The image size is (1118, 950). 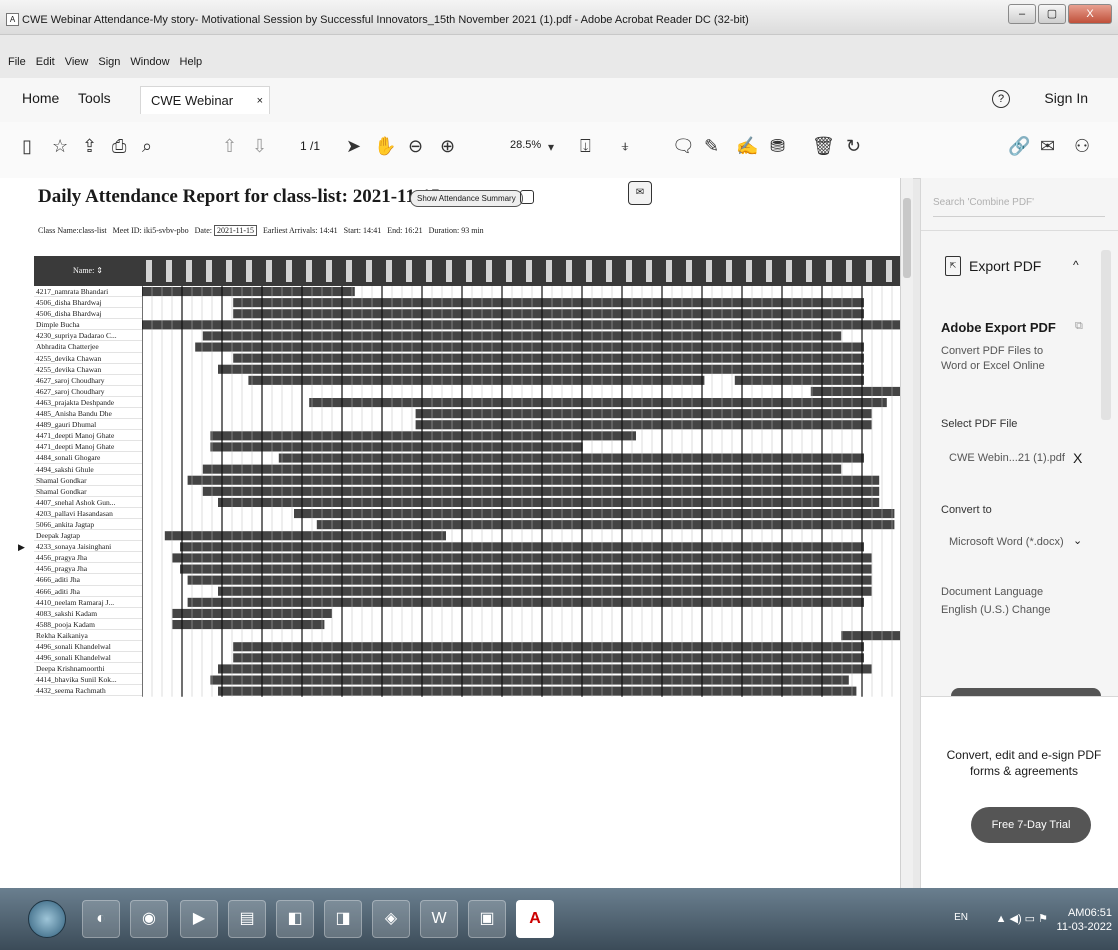 What do you see at coordinates (585, 146) in the screenshot?
I see `fit-page-icon: ⍗` at bounding box center [585, 146].